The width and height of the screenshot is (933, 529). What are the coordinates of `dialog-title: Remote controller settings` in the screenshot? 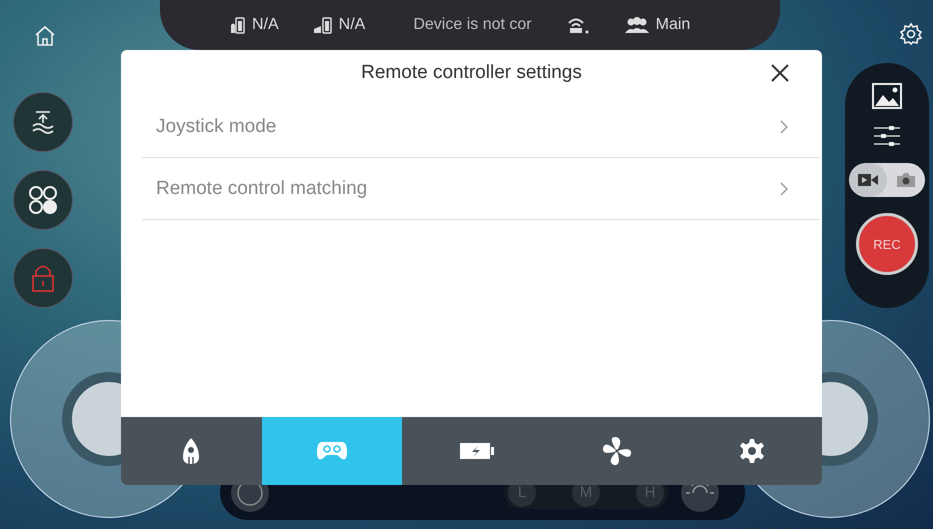 It's located at (471, 73).